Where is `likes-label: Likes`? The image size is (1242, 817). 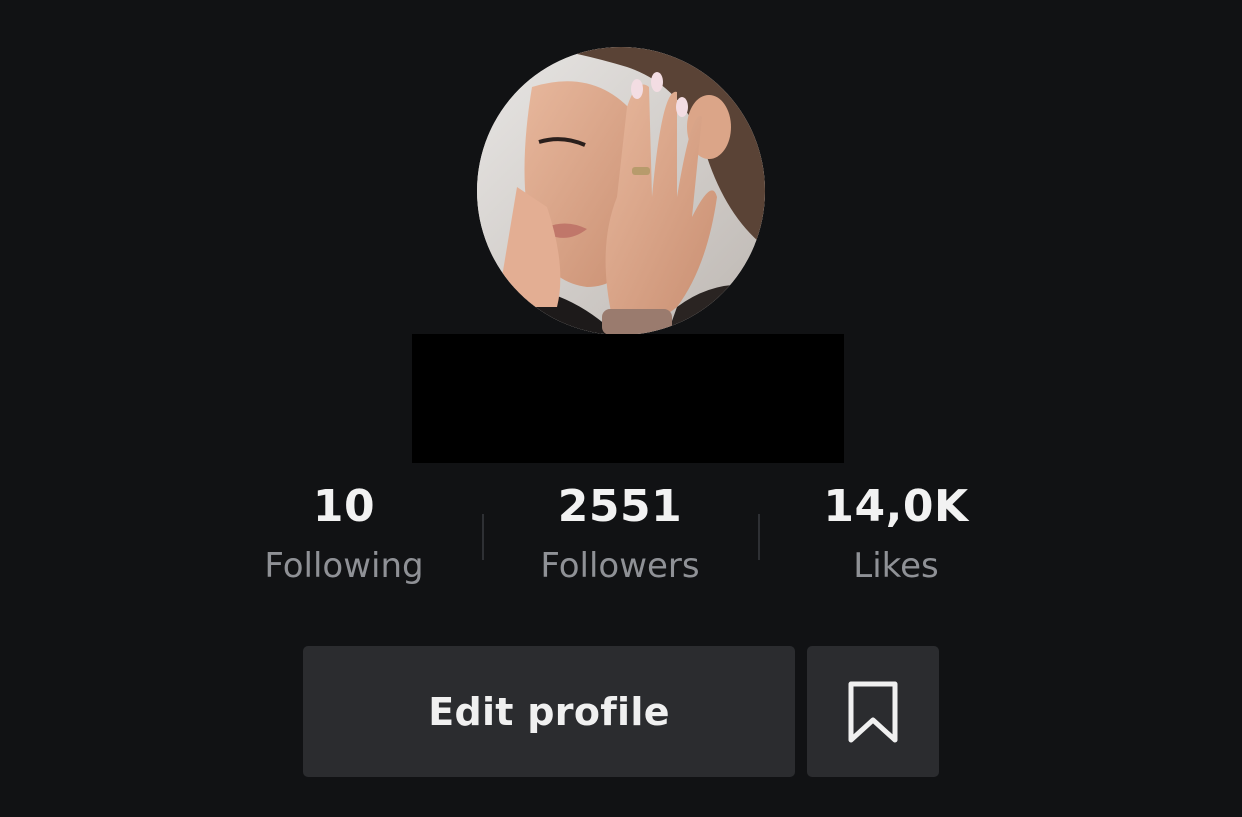 likes-label: Likes is located at coordinates (896, 566).